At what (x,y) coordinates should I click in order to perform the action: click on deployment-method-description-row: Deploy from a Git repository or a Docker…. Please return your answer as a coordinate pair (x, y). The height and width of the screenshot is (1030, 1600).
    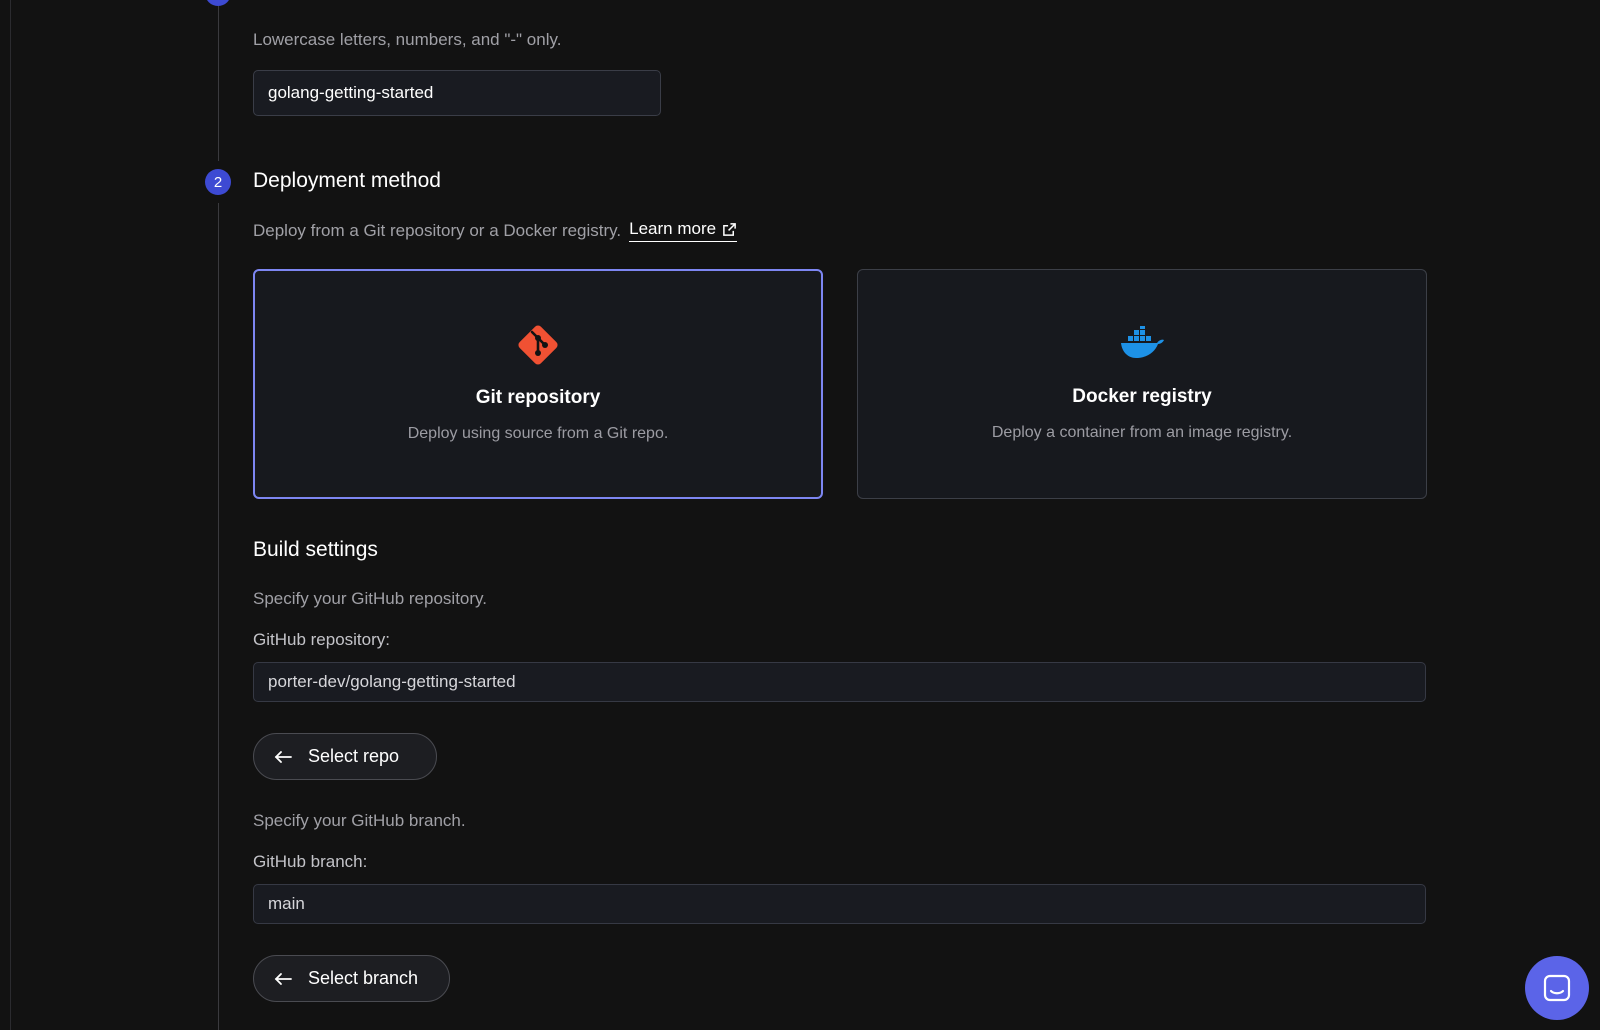
    Looking at the image, I should click on (495, 230).